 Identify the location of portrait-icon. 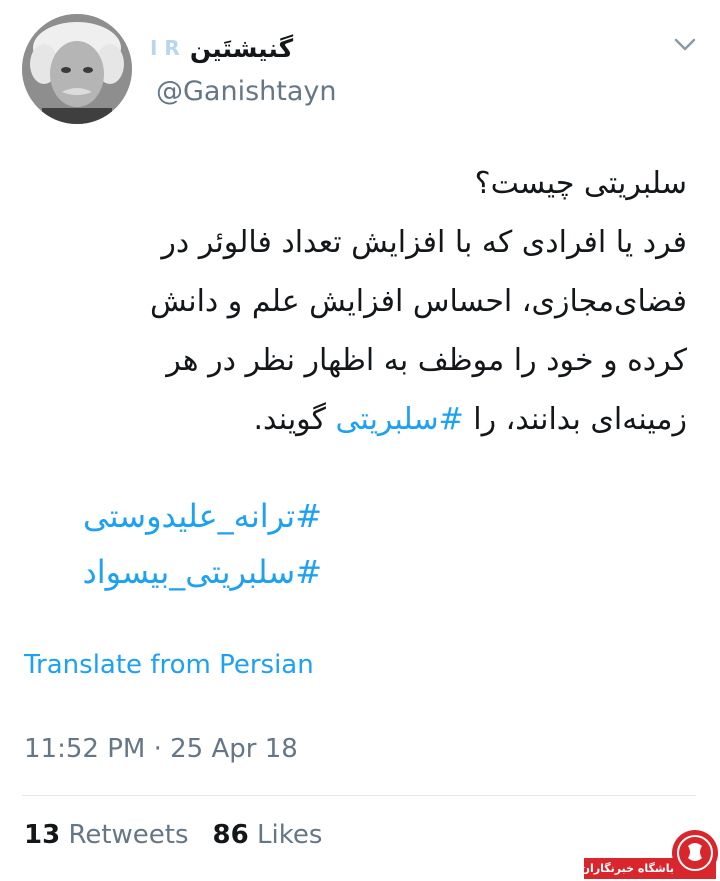
(77, 69).